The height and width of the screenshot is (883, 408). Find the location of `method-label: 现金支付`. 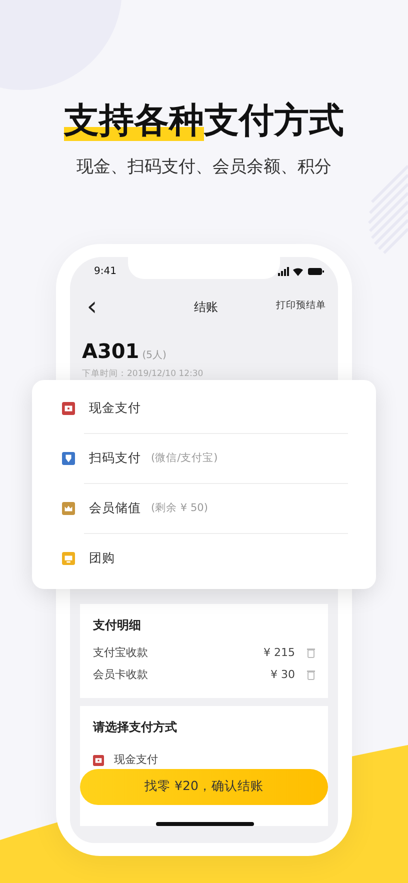

method-label: 现金支付 is located at coordinates (136, 760).